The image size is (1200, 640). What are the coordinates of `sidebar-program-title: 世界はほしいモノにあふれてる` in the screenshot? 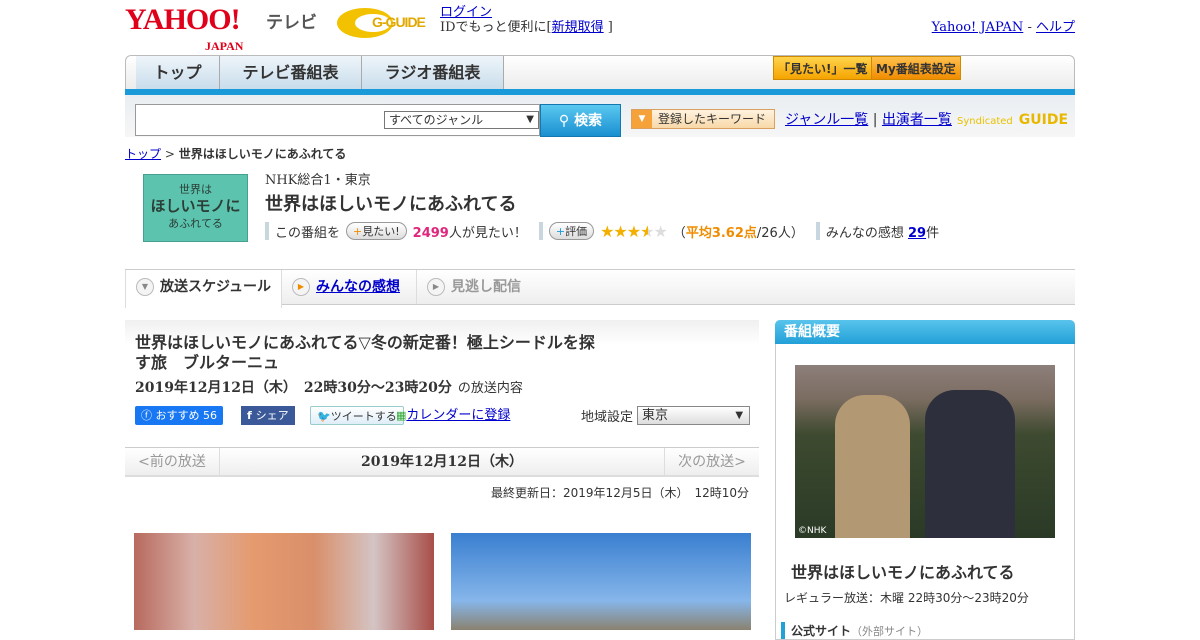 It's located at (903, 572).